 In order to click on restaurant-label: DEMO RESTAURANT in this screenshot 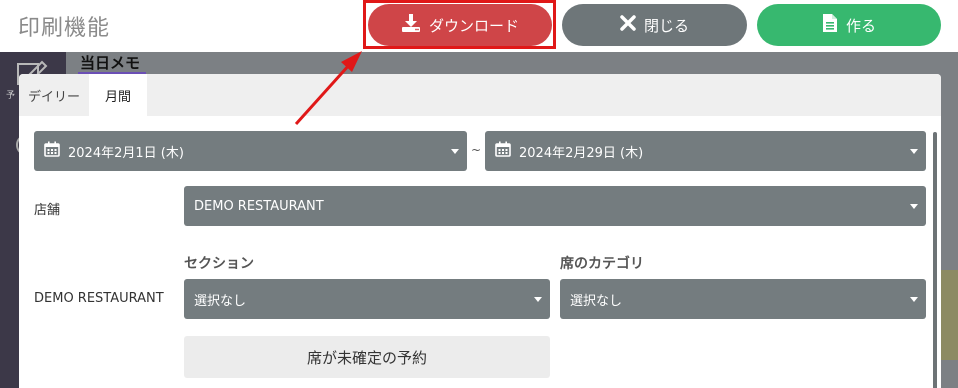, I will do `click(99, 298)`.